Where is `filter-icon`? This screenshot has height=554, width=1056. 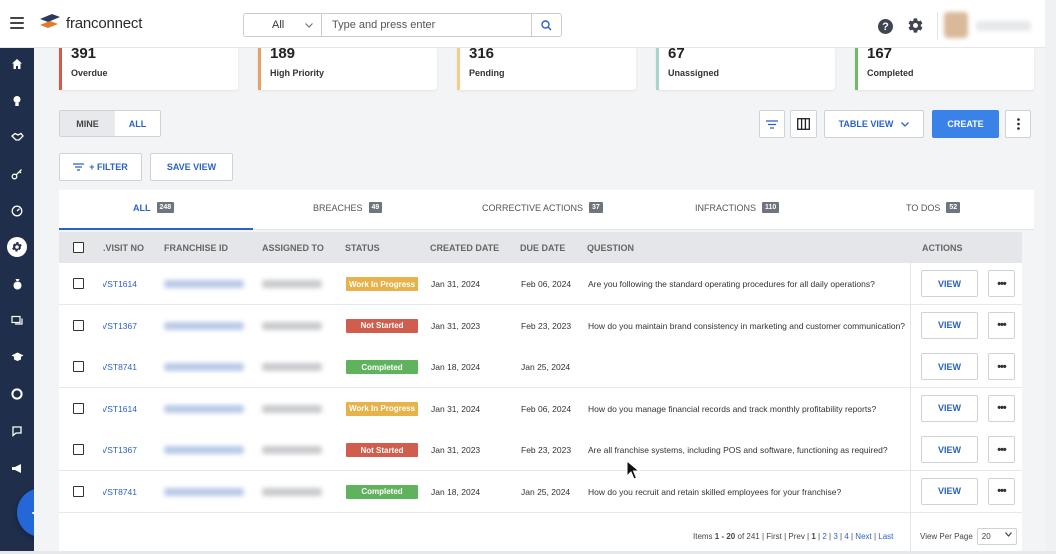 filter-icon is located at coordinates (79, 167).